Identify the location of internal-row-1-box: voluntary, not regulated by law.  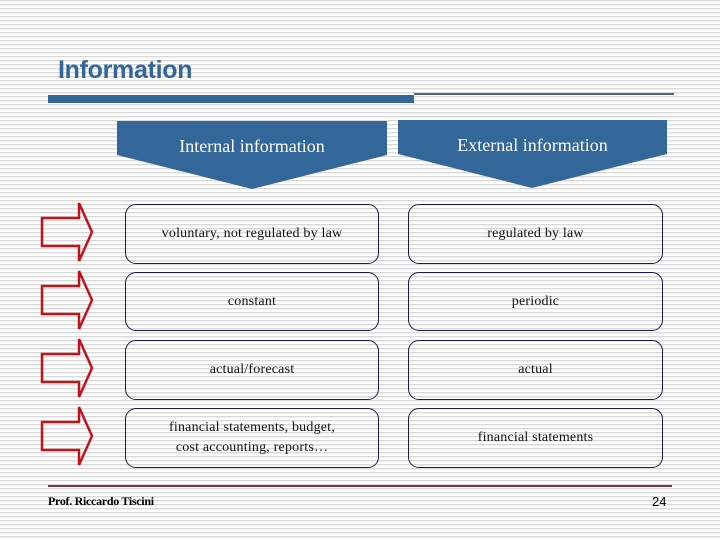
(252, 234).